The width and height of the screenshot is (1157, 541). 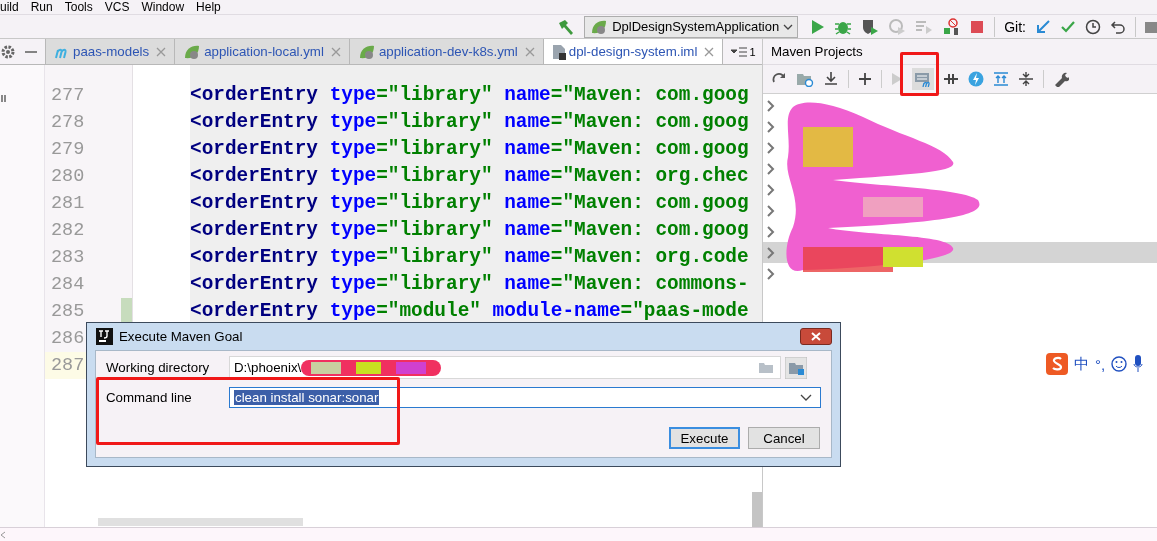 I want to click on menu-item: Help, so click(x=208, y=7).